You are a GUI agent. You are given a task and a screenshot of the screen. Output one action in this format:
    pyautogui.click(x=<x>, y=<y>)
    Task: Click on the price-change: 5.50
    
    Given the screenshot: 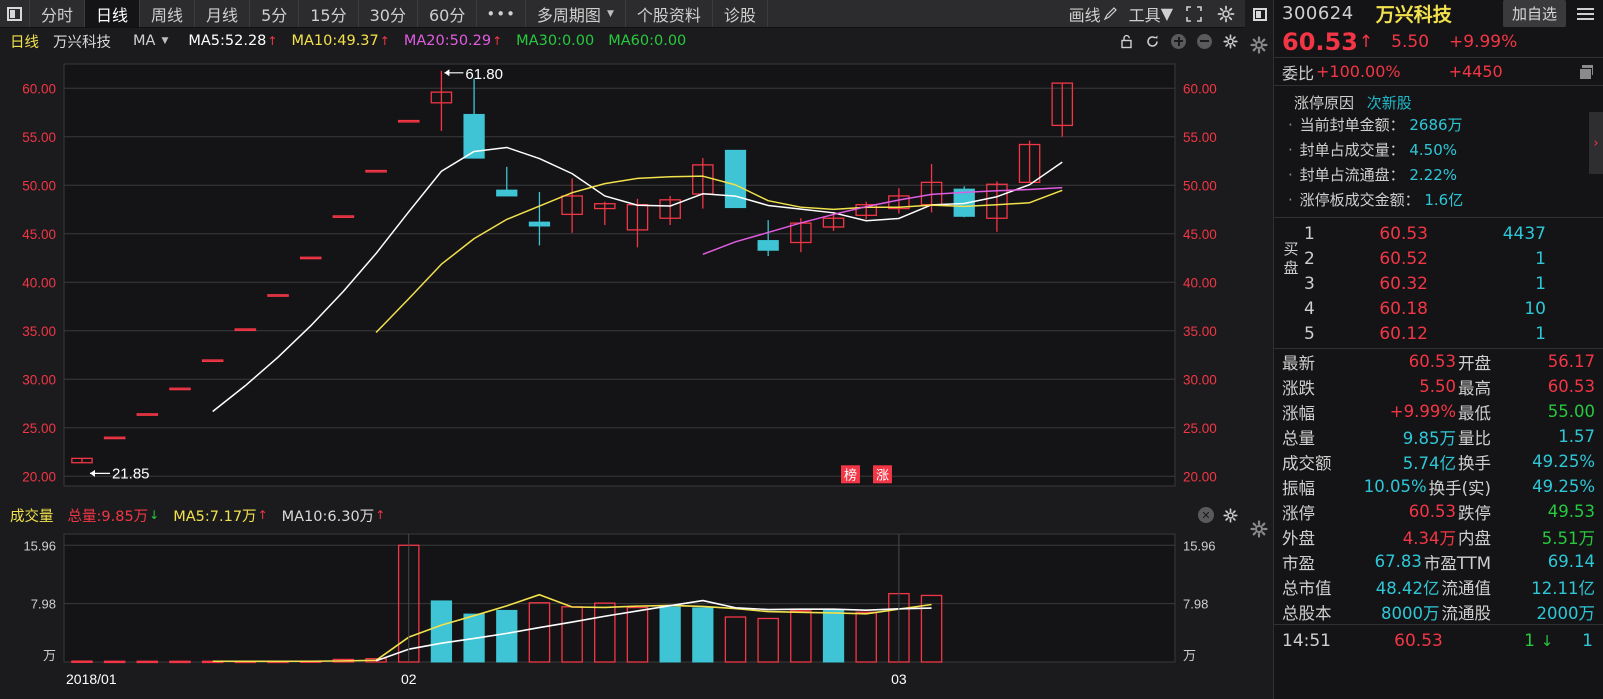 What is the action you would take?
    pyautogui.click(x=1410, y=42)
    